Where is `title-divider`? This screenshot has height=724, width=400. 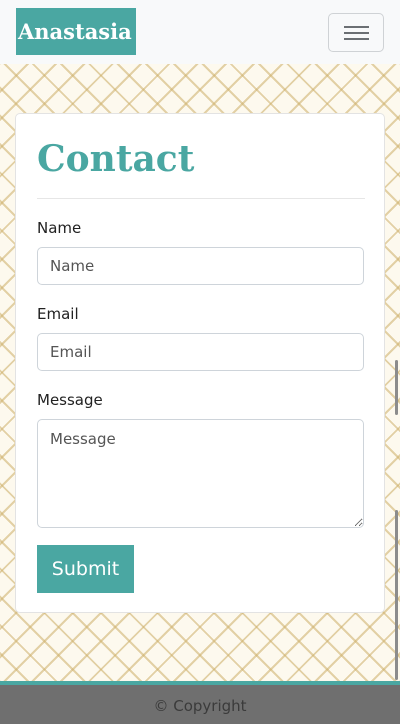 title-divider is located at coordinates (201, 198).